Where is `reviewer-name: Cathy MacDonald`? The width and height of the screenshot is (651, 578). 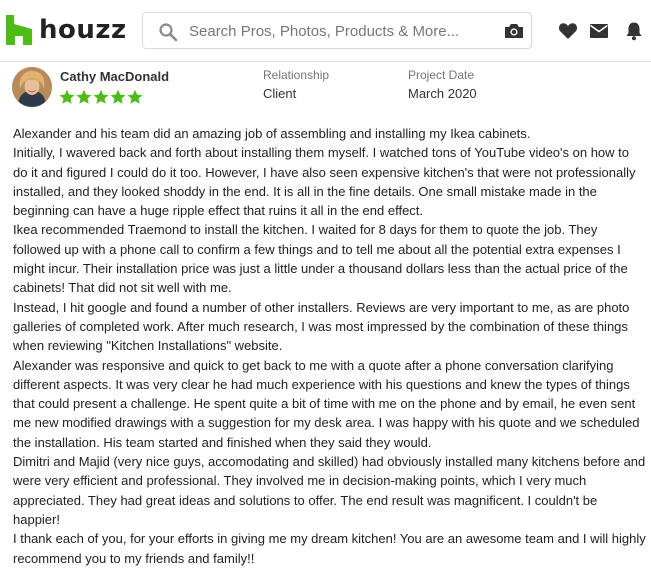 reviewer-name: Cathy MacDonald is located at coordinates (114, 76).